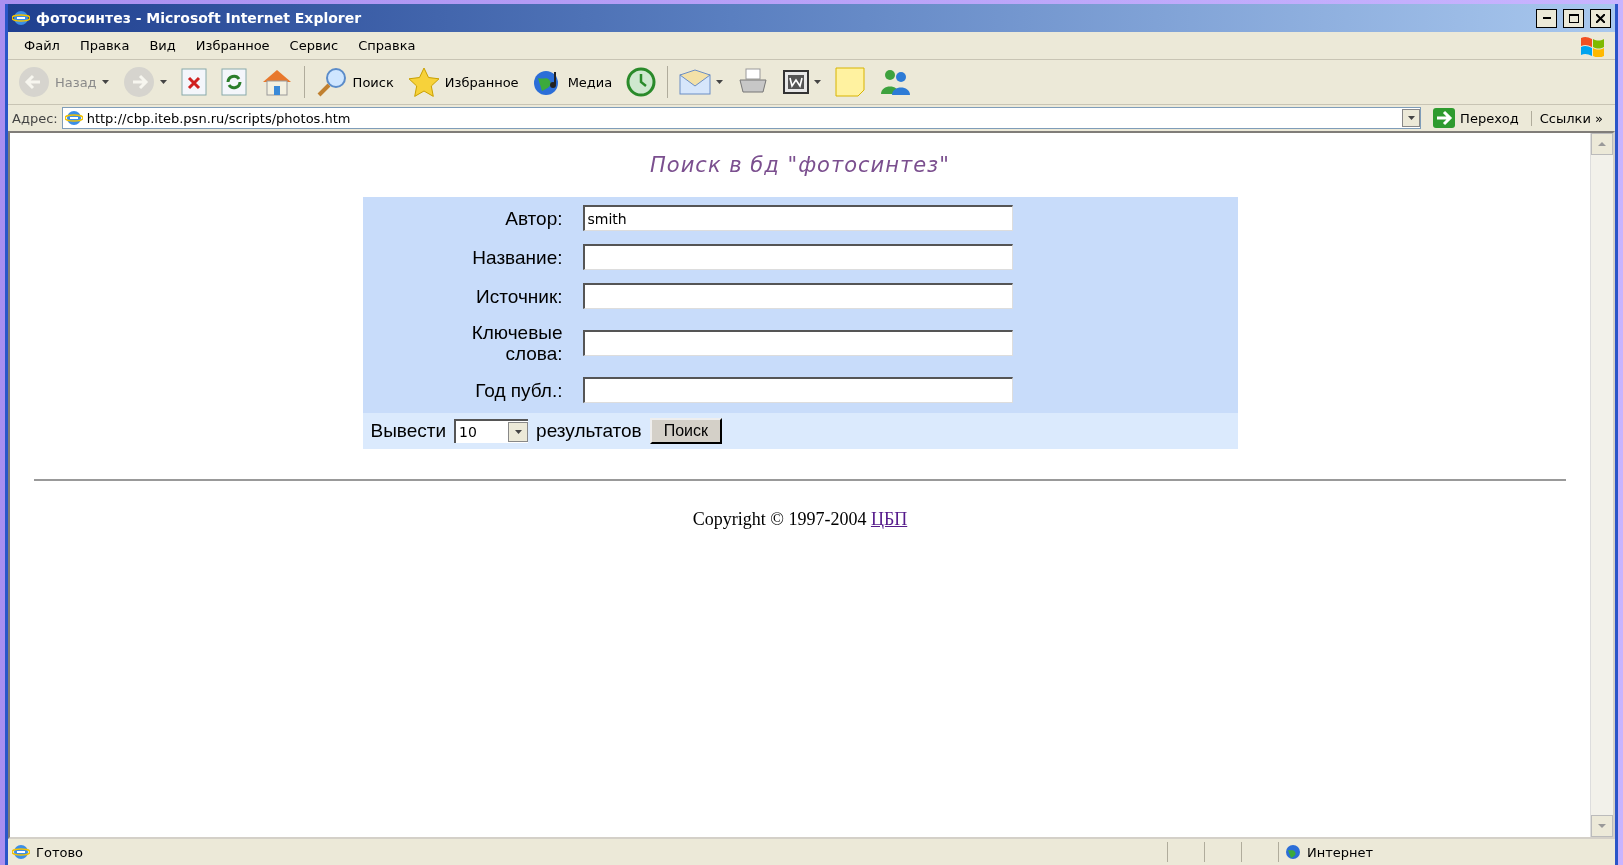 The height and width of the screenshot is (865, 1623). Describe the element at coordinates (491, 431) in the screenshot. I see `count-select: 10` at that location.